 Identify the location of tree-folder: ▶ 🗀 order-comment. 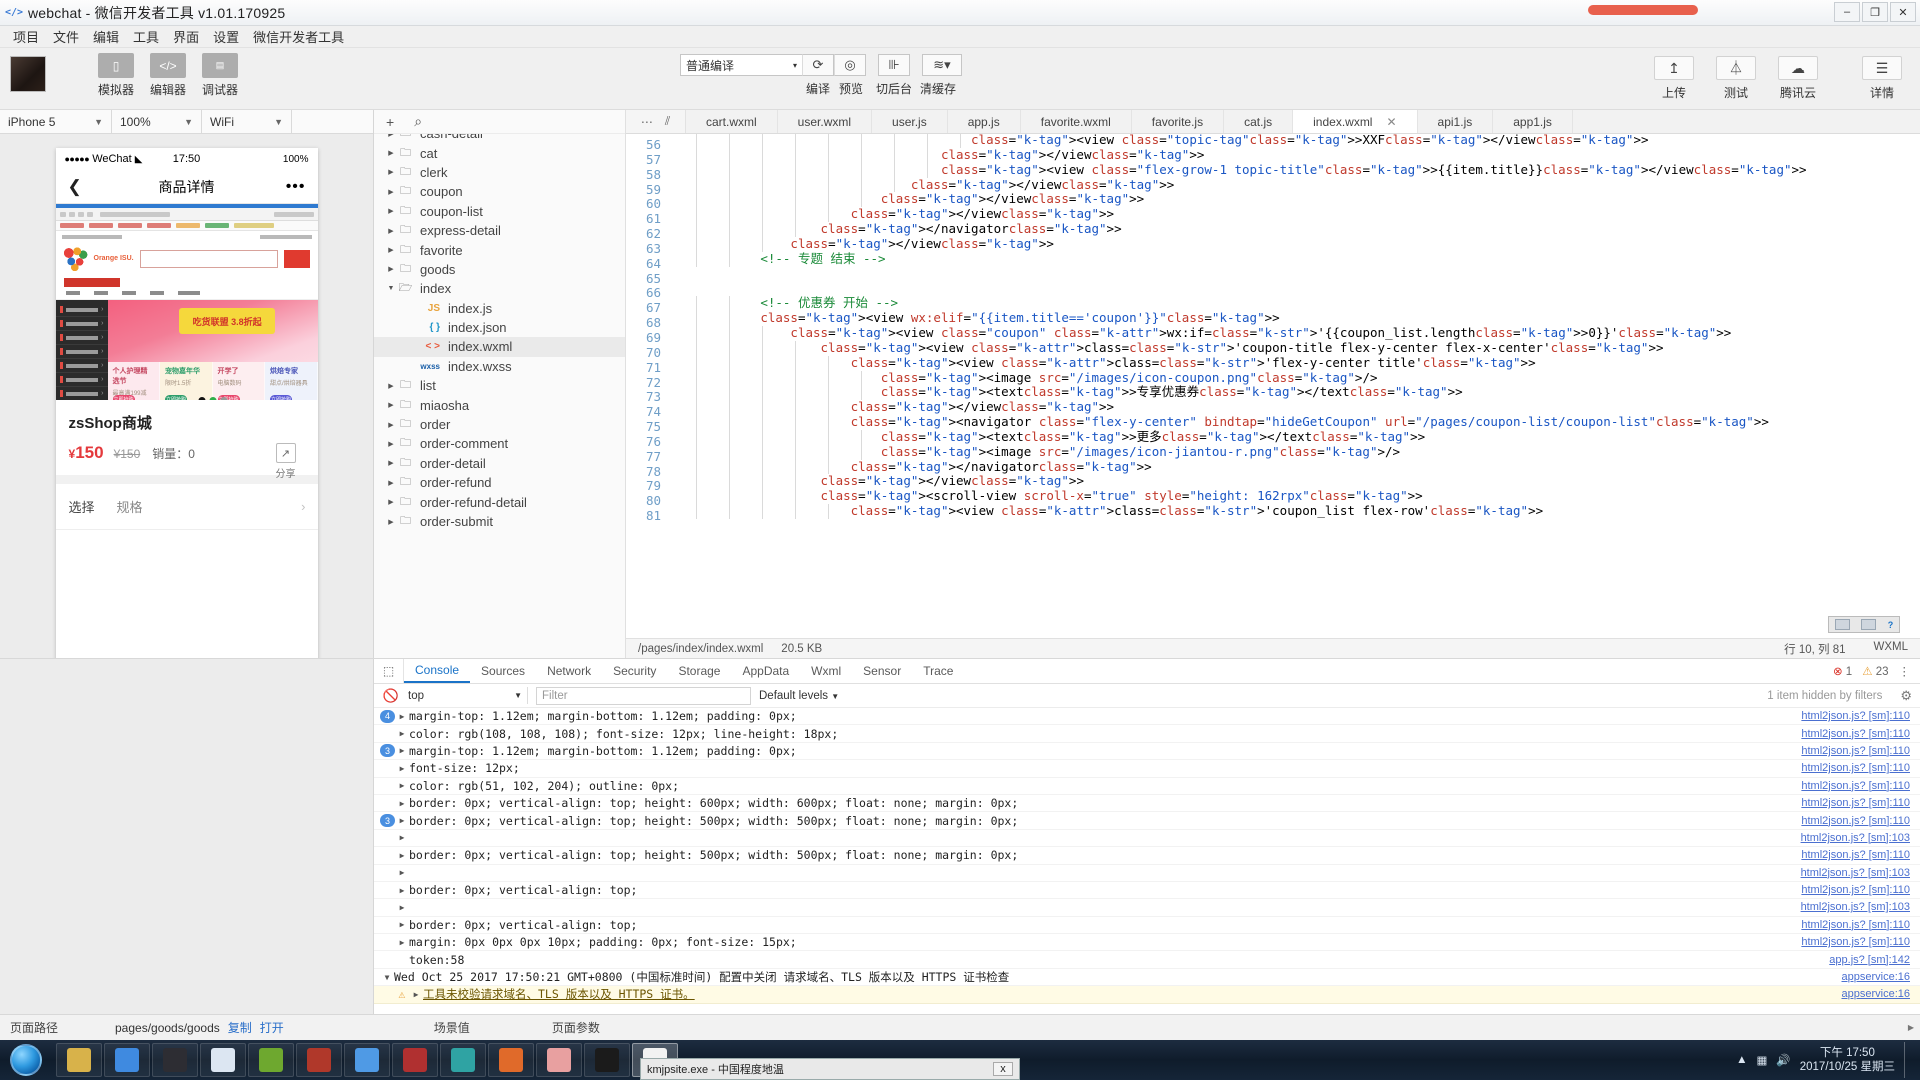
(499, 443).